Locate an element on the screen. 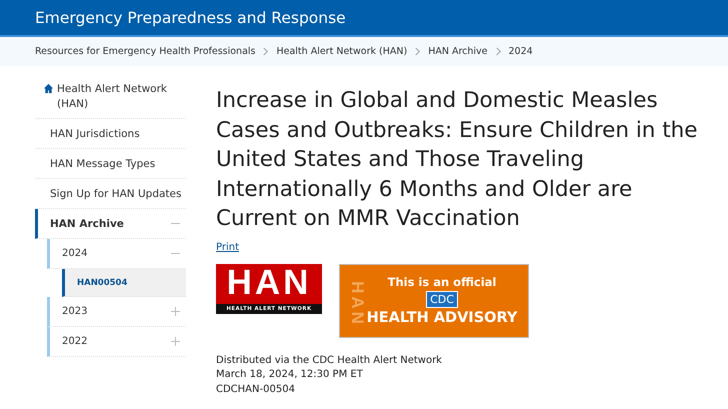 The height and width of the screenshot is (409, 728). meta-line: Distributed via the CDC Health Alert Network is located at coordinates (329, 361).